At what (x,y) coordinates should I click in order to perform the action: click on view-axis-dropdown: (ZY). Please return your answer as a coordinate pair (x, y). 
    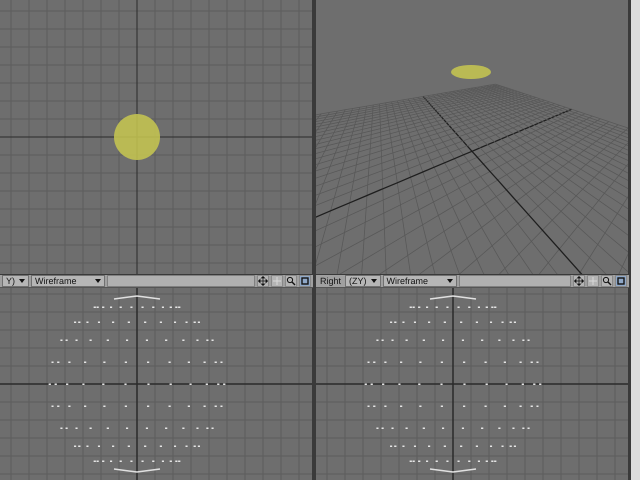
    Looking at the image, I should click on (363, 281).